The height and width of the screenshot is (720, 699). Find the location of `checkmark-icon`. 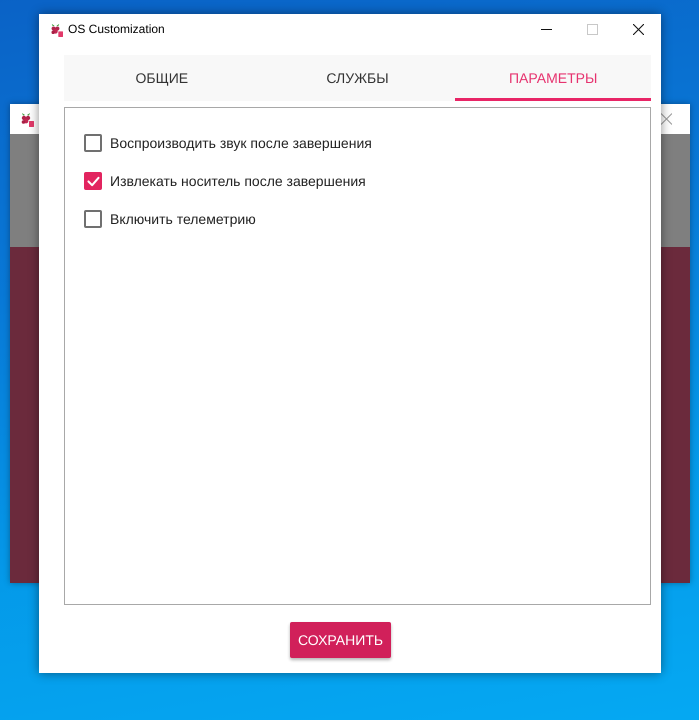

checkmark-icon is located at coordinates (93, 181).